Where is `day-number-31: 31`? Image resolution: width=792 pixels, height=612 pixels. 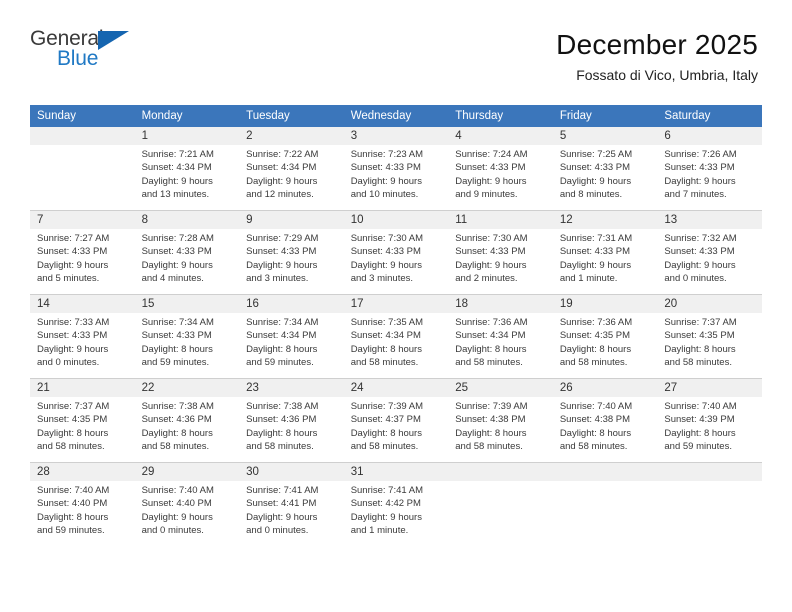 day-number-31: 31 is located at coordinates (396, 471).